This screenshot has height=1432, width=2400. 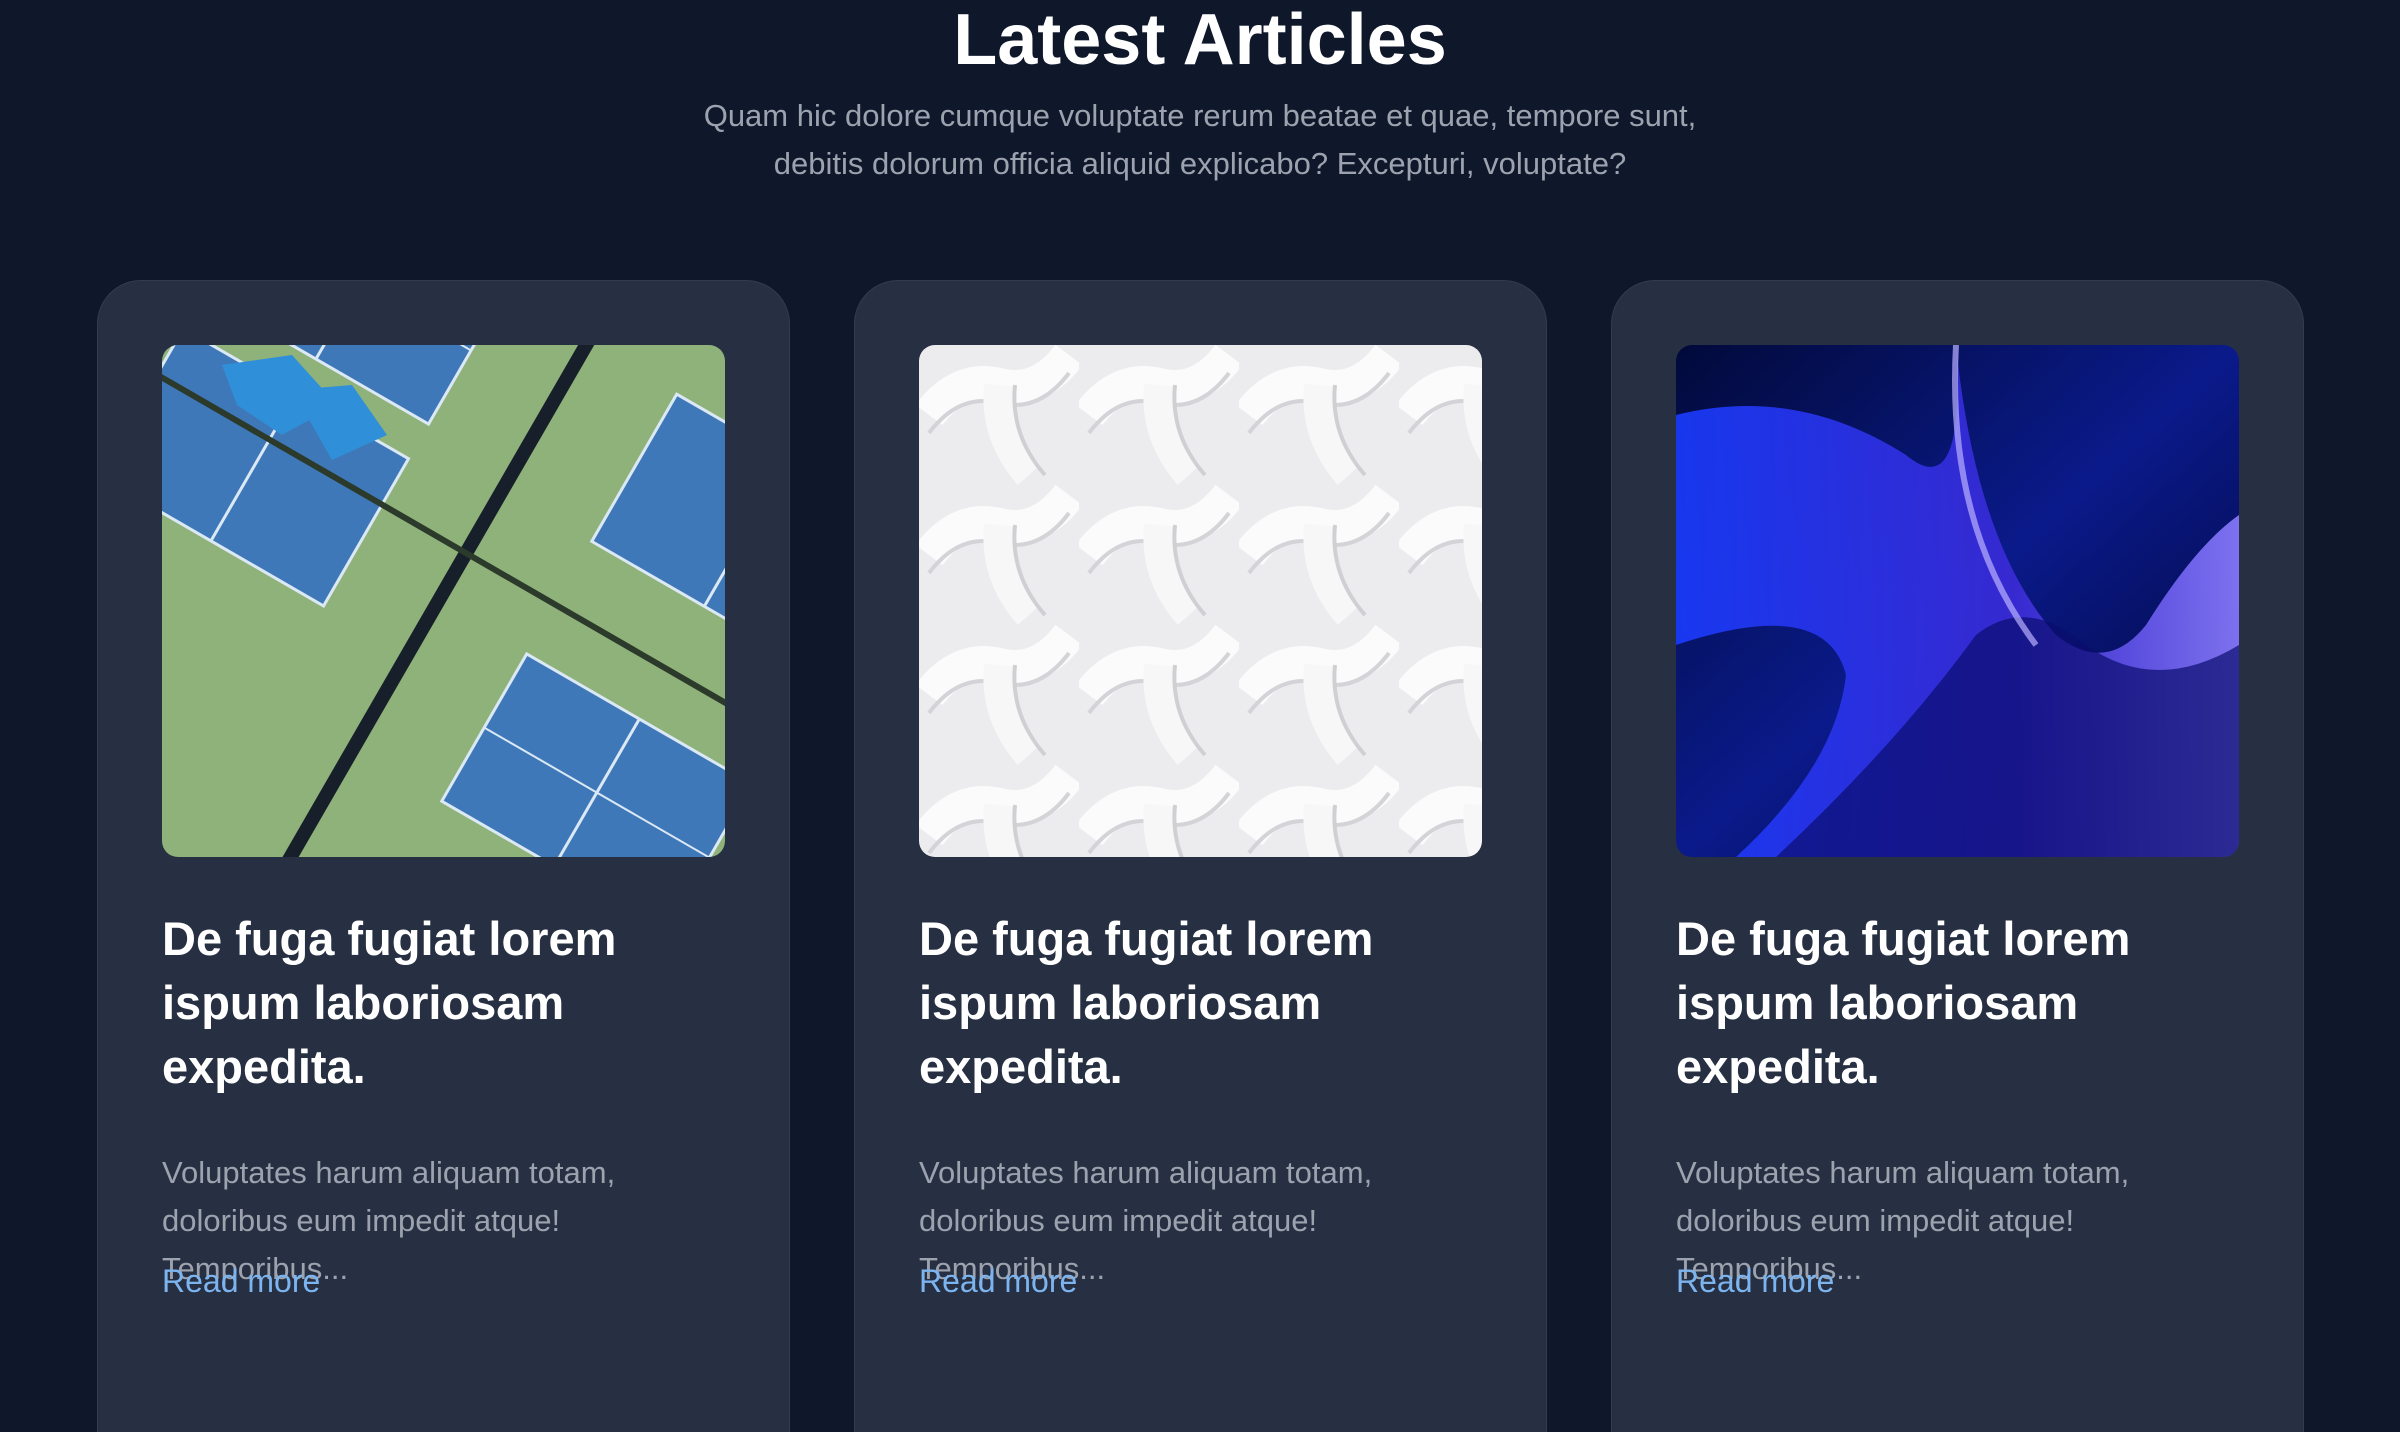 What do you see at coordinates (1200, 40) in the screenshot?
I see `section-heading: Latest Articles` at bounding box center [1200, 40].